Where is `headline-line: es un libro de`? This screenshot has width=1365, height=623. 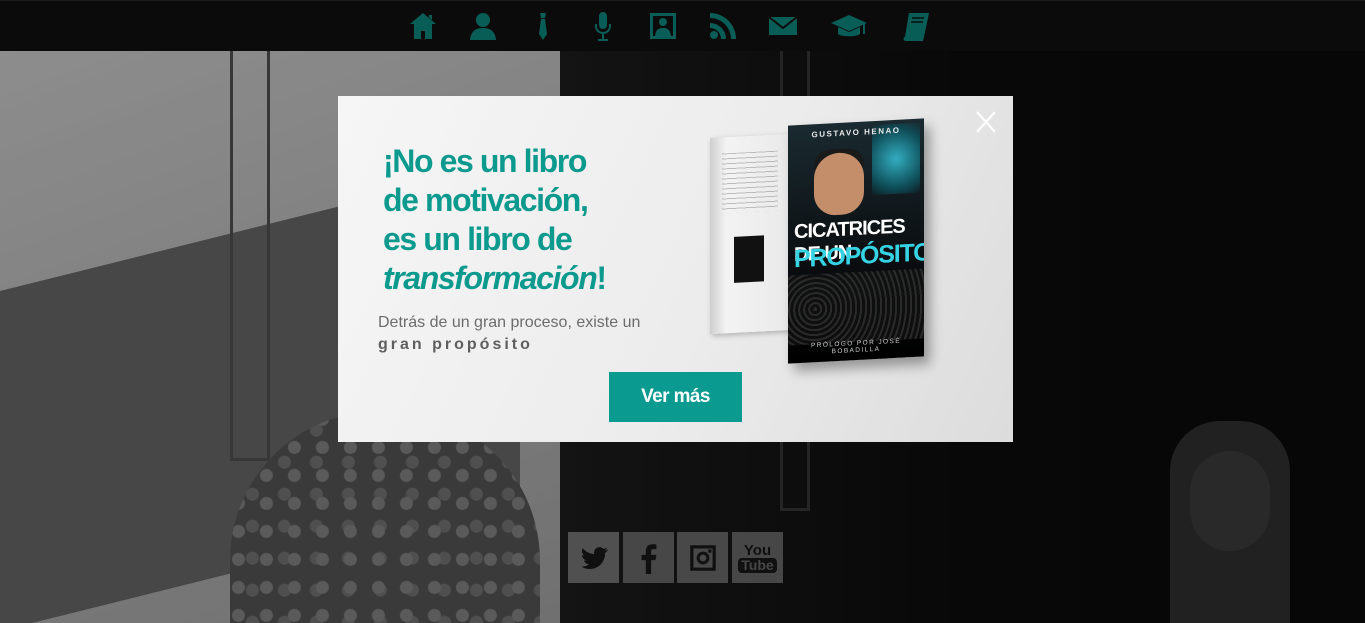 headline-line: es un libro de is located at coordinates (478, 239).